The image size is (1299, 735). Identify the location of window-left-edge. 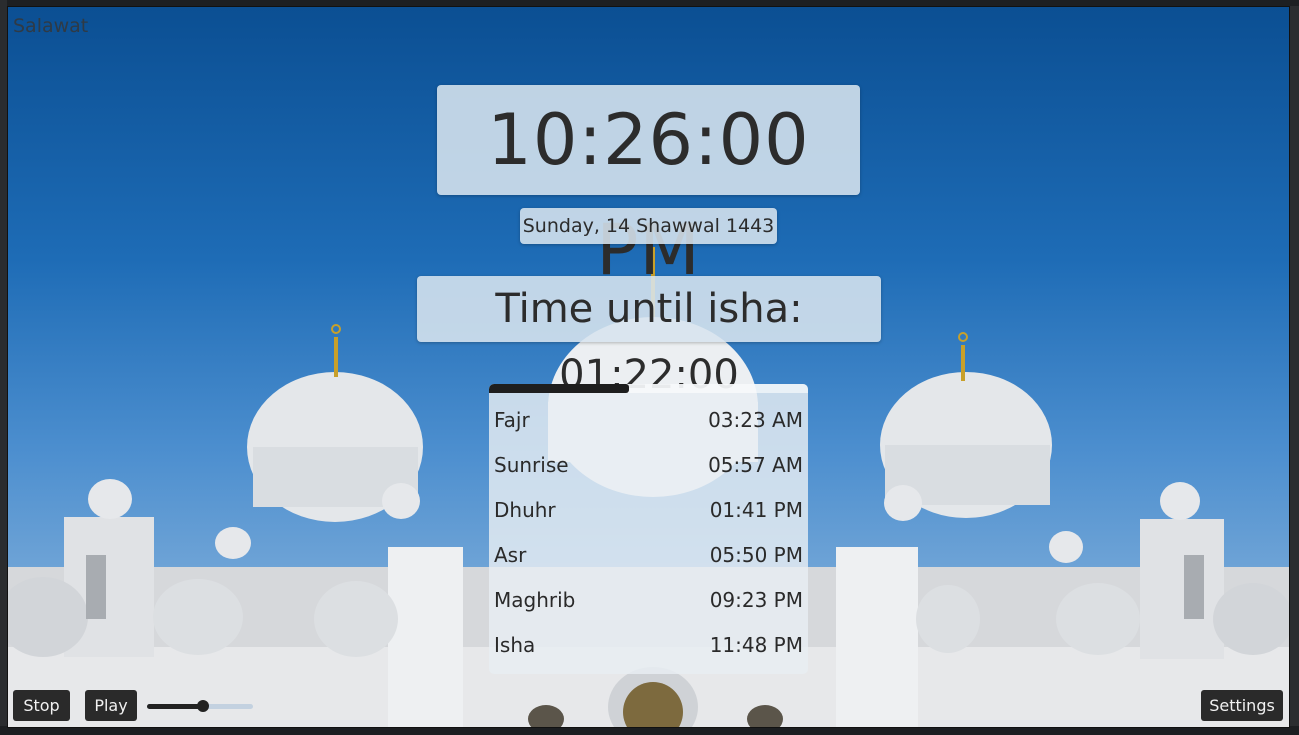
(3, 367).